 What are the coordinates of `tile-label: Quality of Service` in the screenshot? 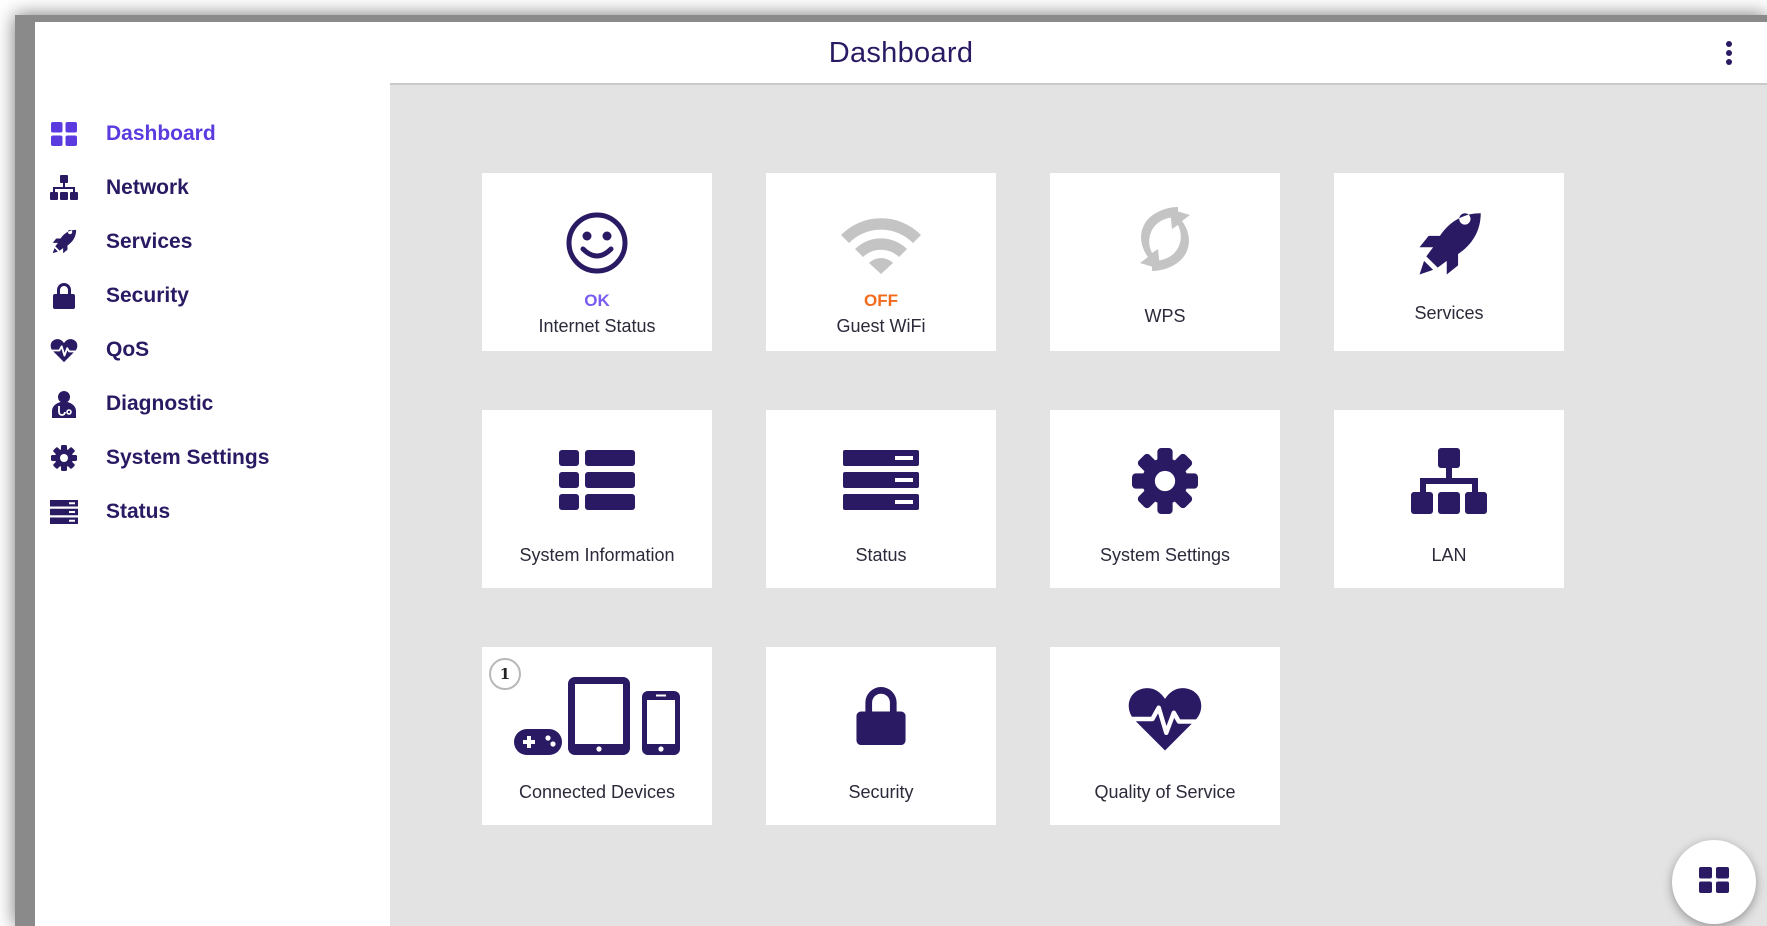 It's located at (1165, 792).